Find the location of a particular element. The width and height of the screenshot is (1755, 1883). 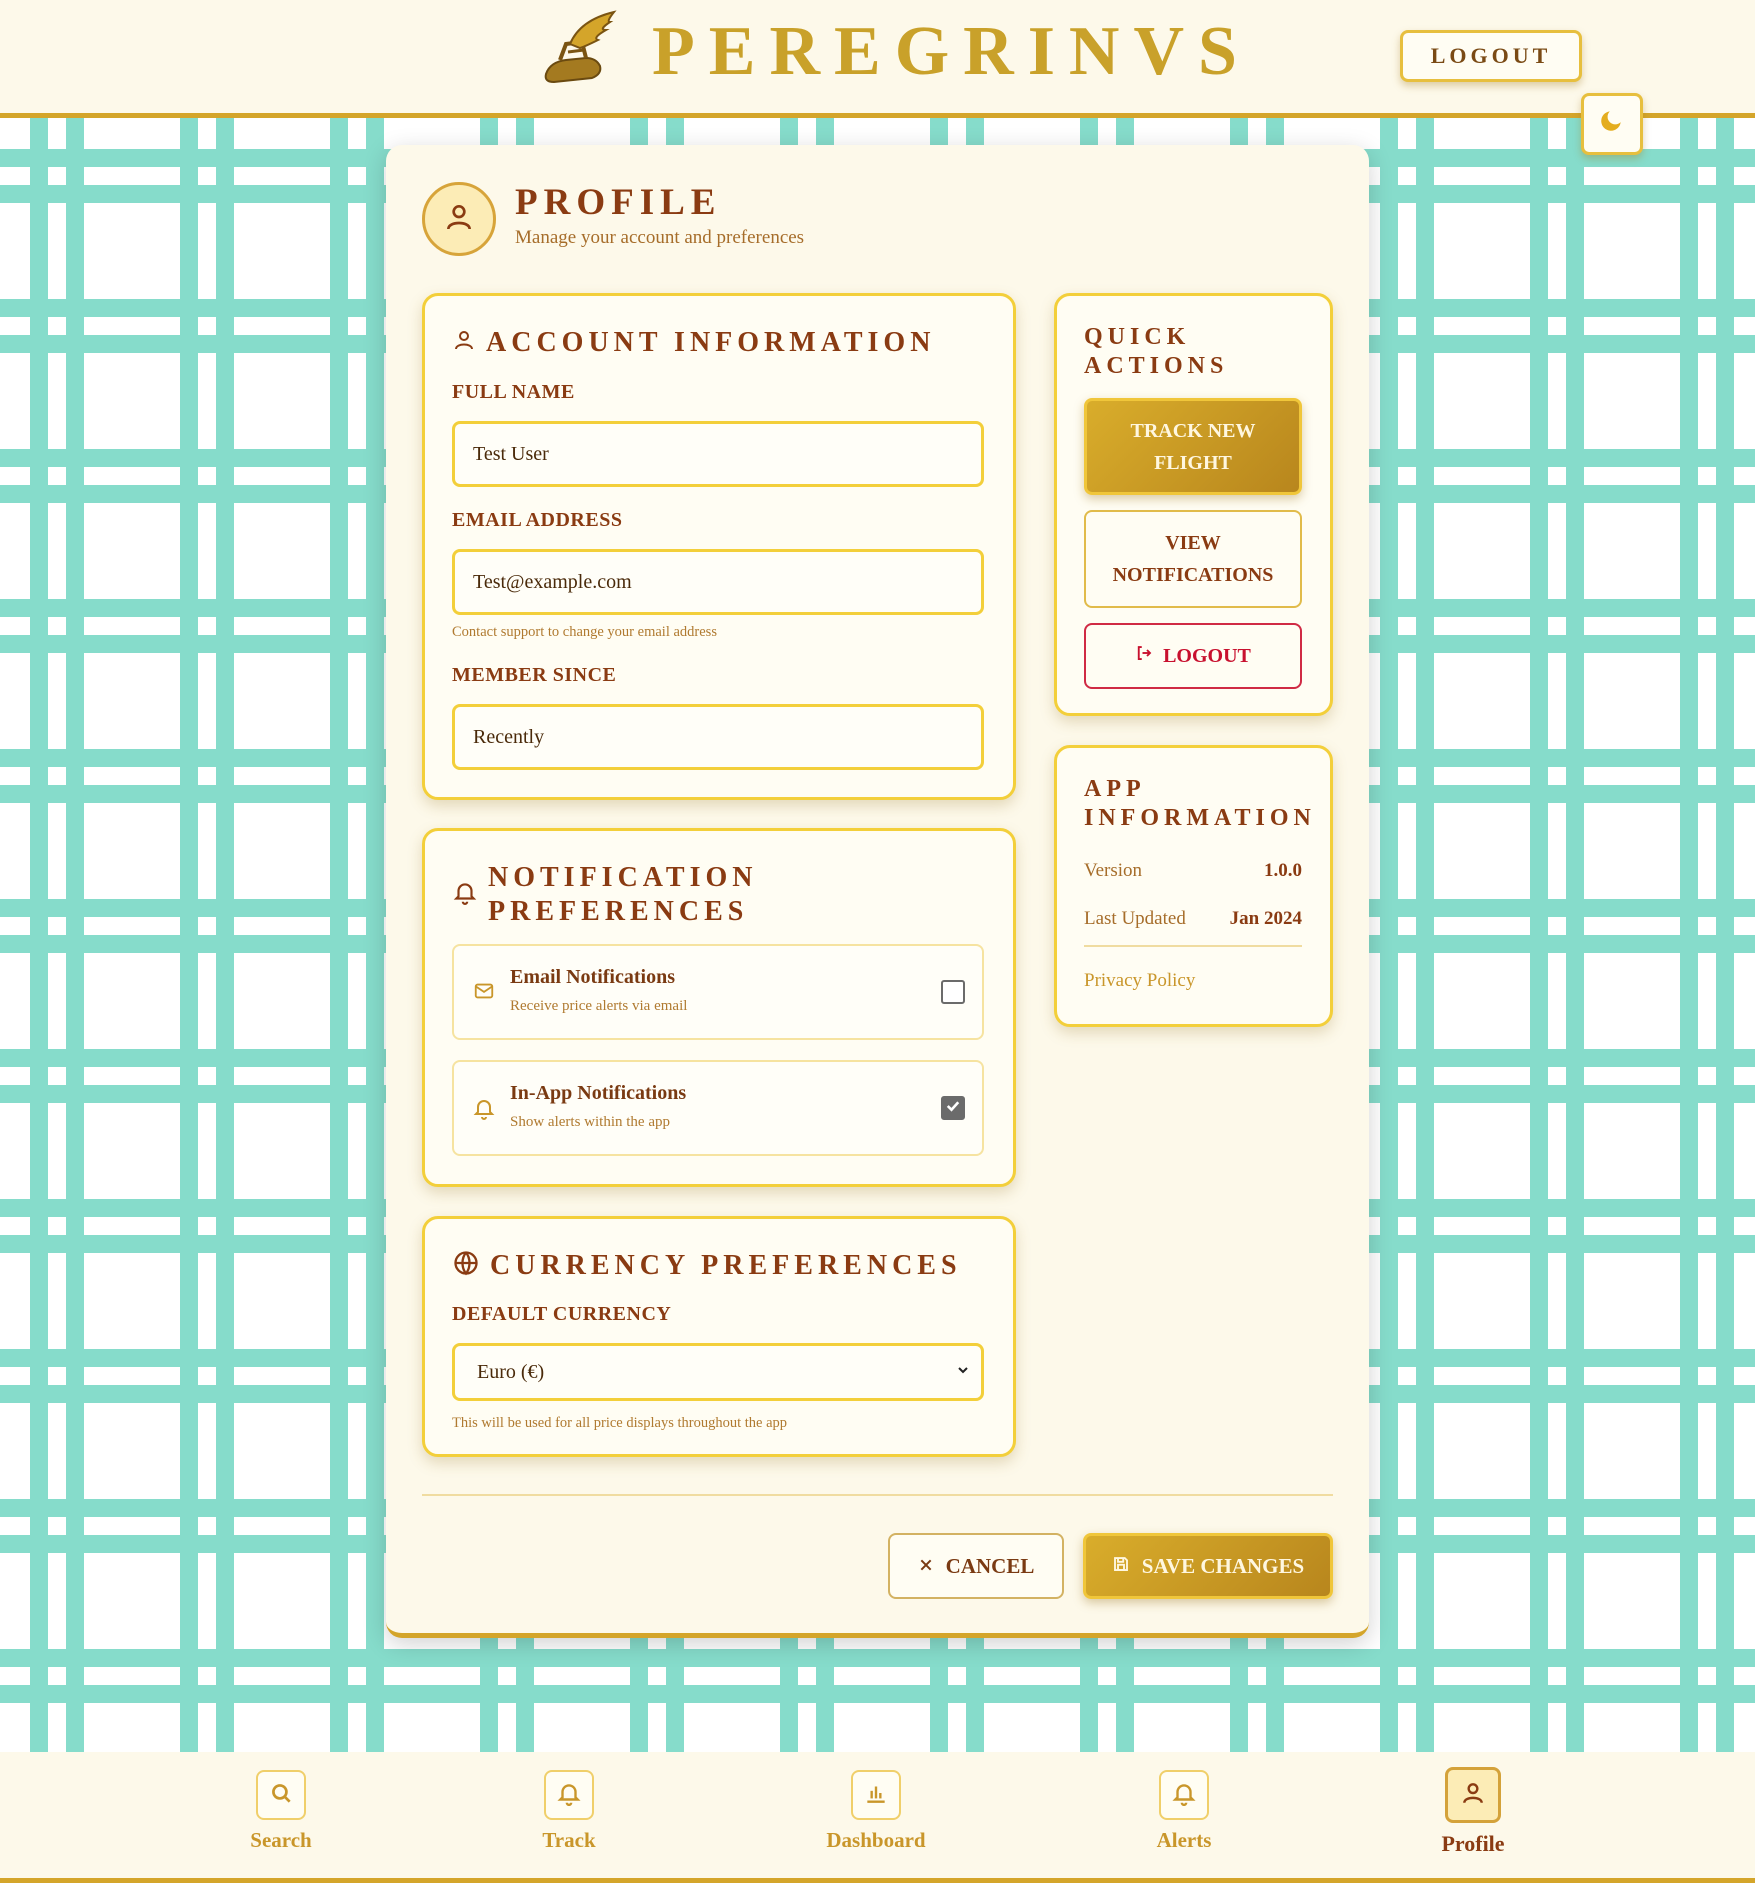

email-field: Test@example.com is located at coordinates (718, 582).